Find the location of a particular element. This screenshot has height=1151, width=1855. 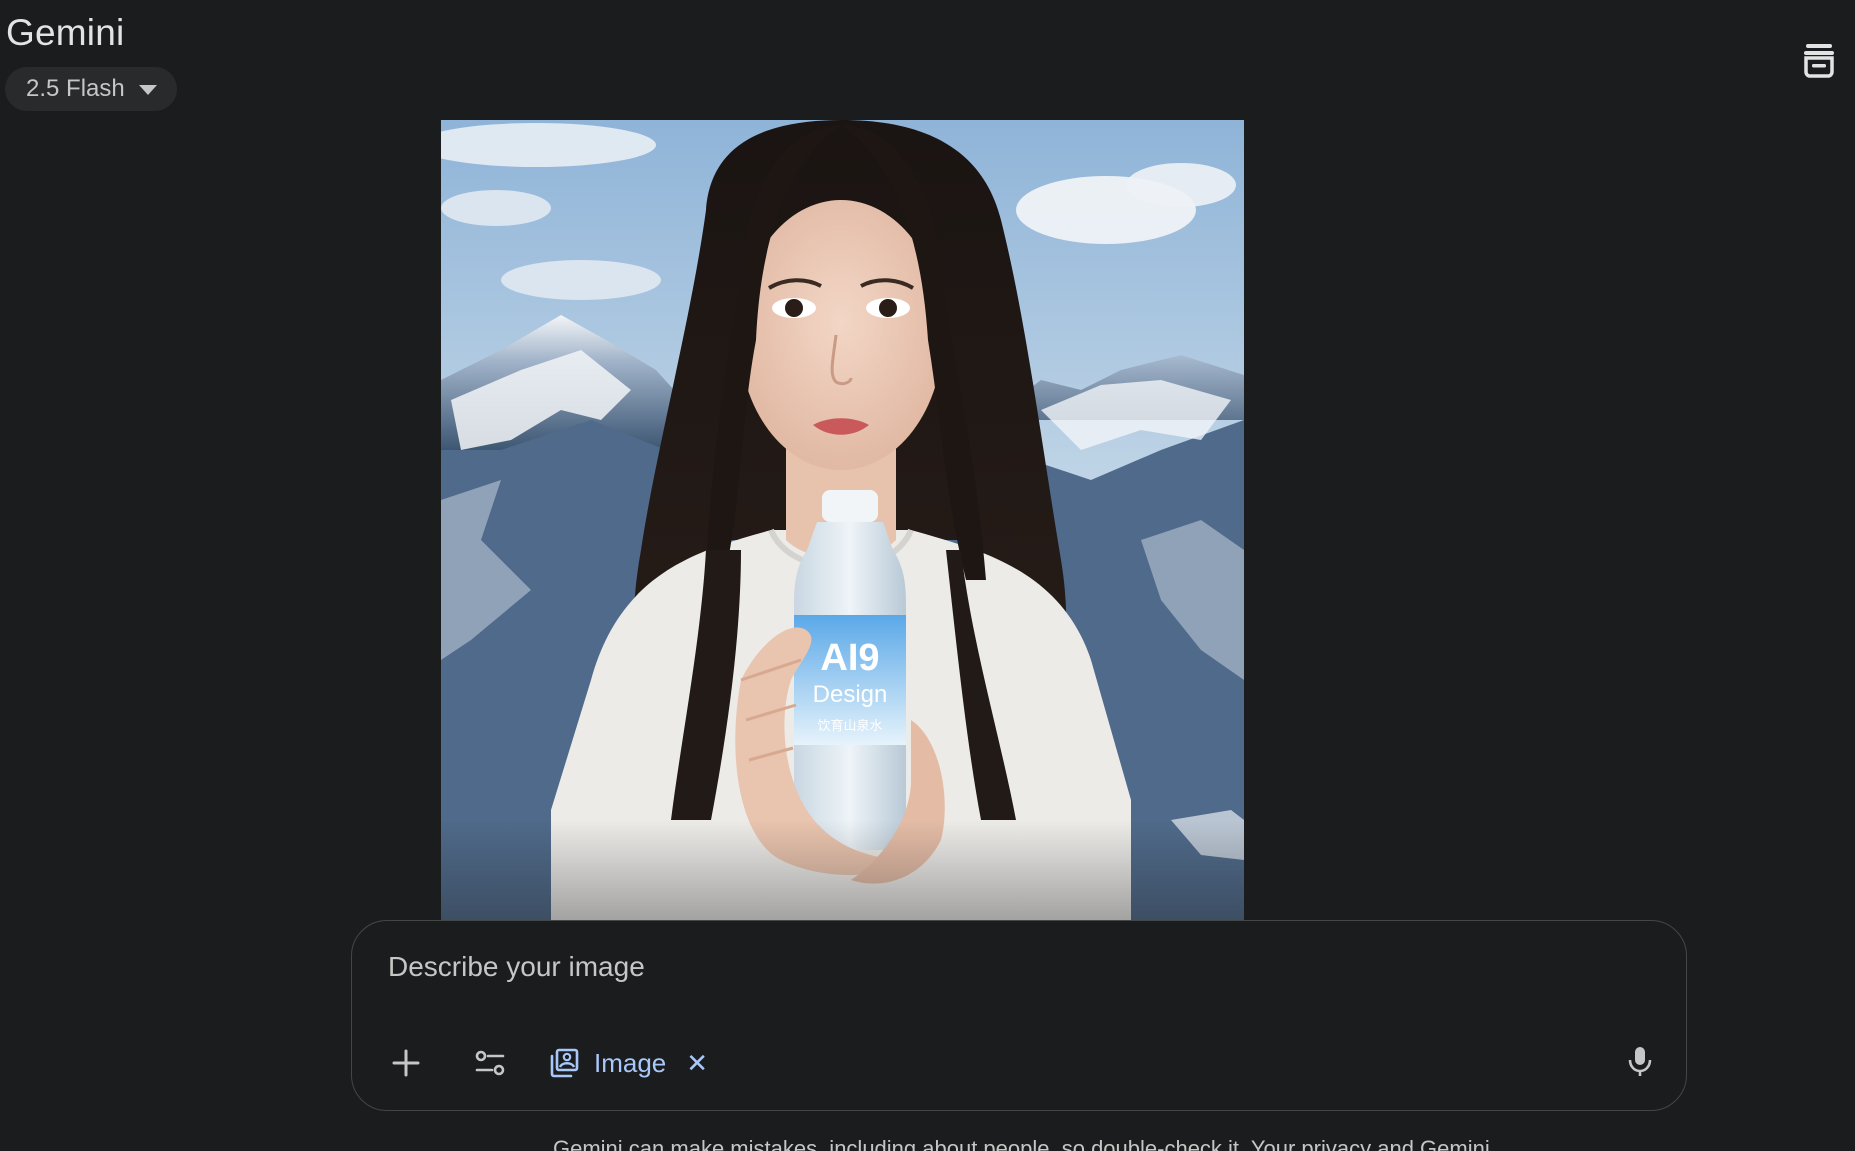

chip-close-icon: ✕ is located at coordinates (697, 1063).